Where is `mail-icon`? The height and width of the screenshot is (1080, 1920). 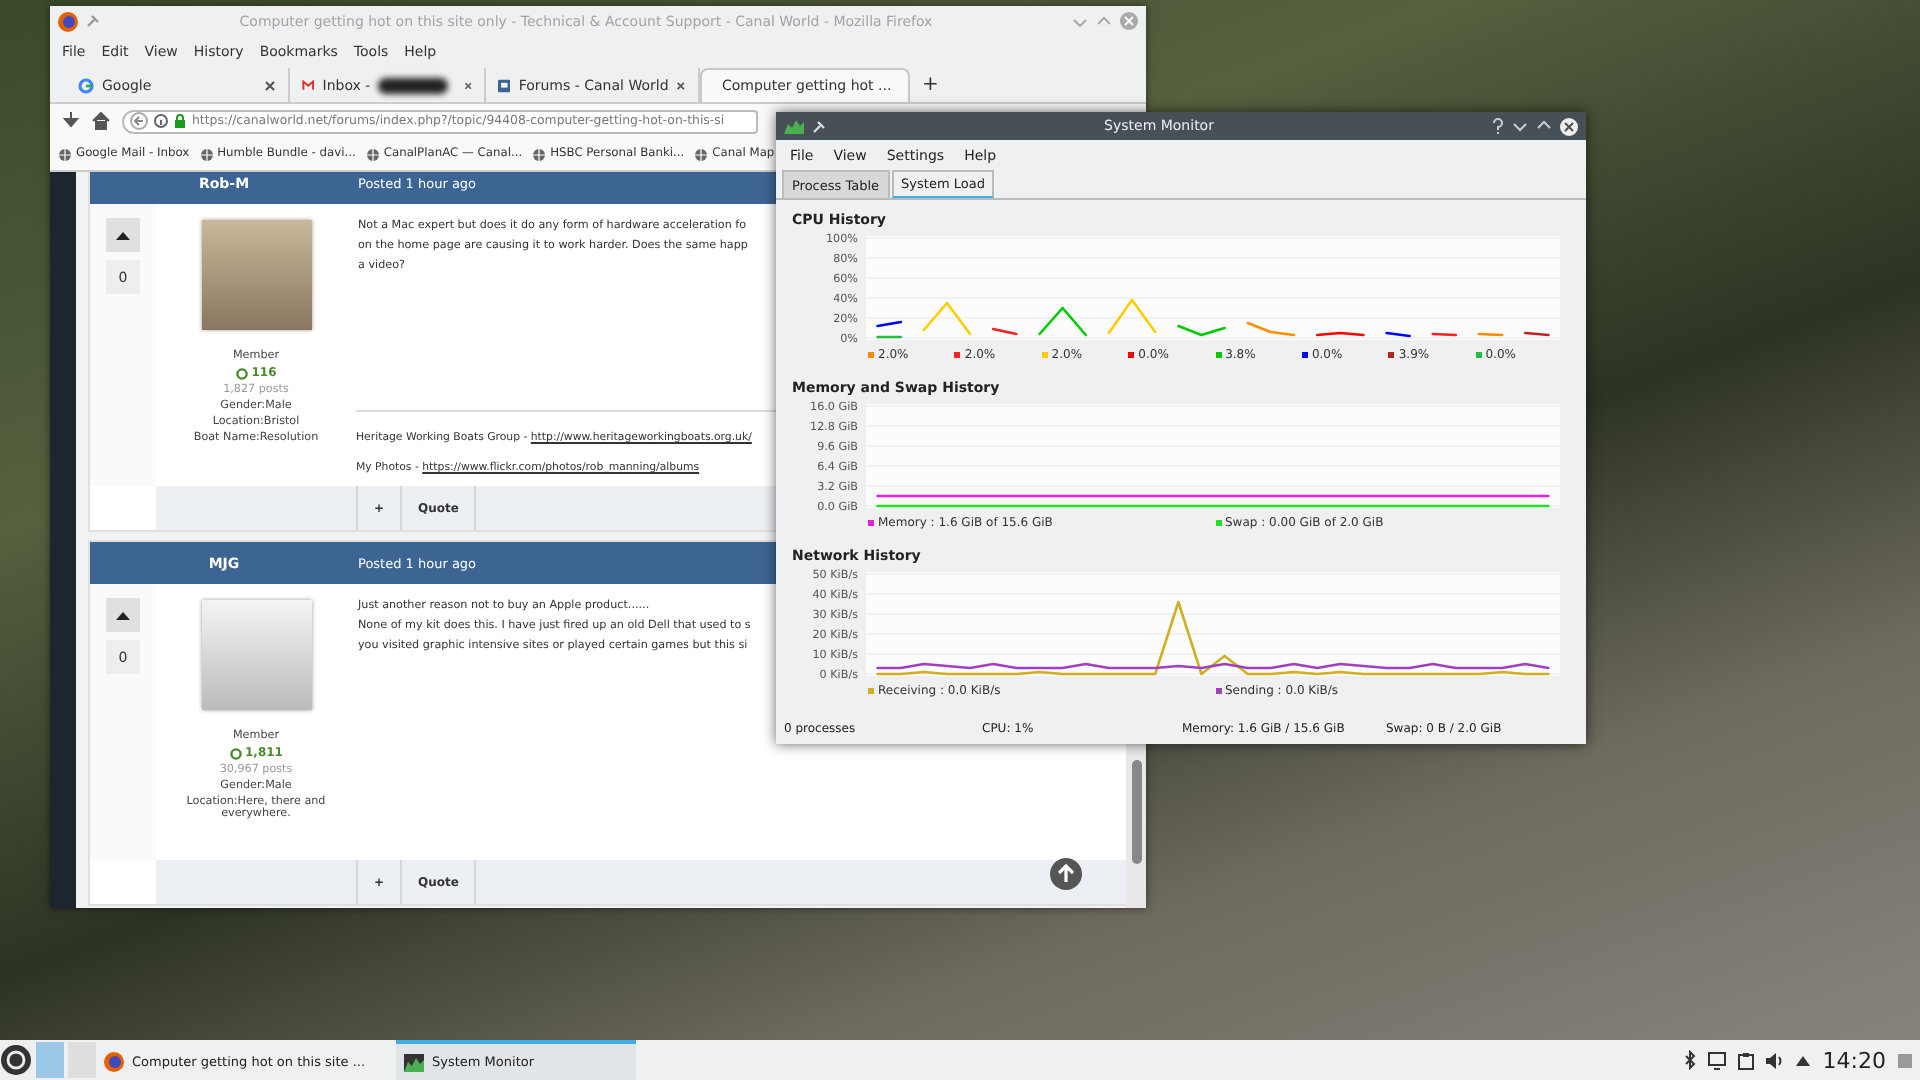
mail-icon is located at coordinates (308, 85).